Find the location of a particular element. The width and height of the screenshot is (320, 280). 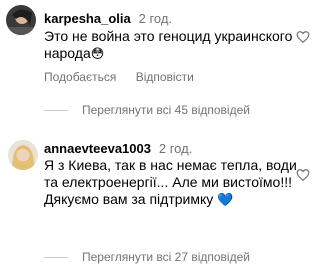

view-replies-label: Переглянути всі 27 відповідей is located at coordinates (166, 257).